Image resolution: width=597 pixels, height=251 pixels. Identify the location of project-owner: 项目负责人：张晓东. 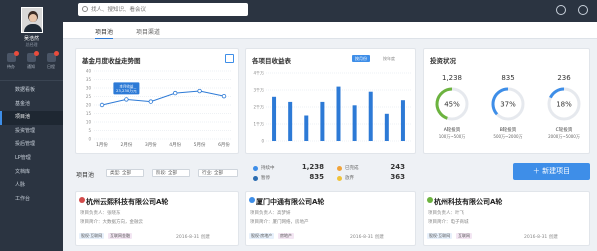
(100, 213).